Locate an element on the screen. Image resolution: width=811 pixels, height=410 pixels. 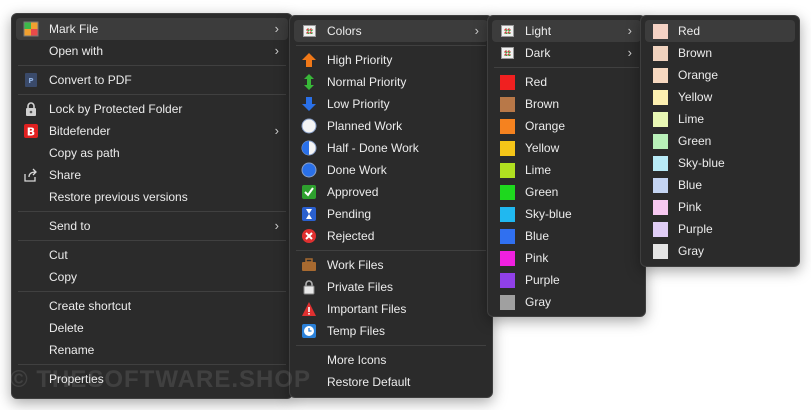
arrows-updown-icon is located at coordinates (309, 82).